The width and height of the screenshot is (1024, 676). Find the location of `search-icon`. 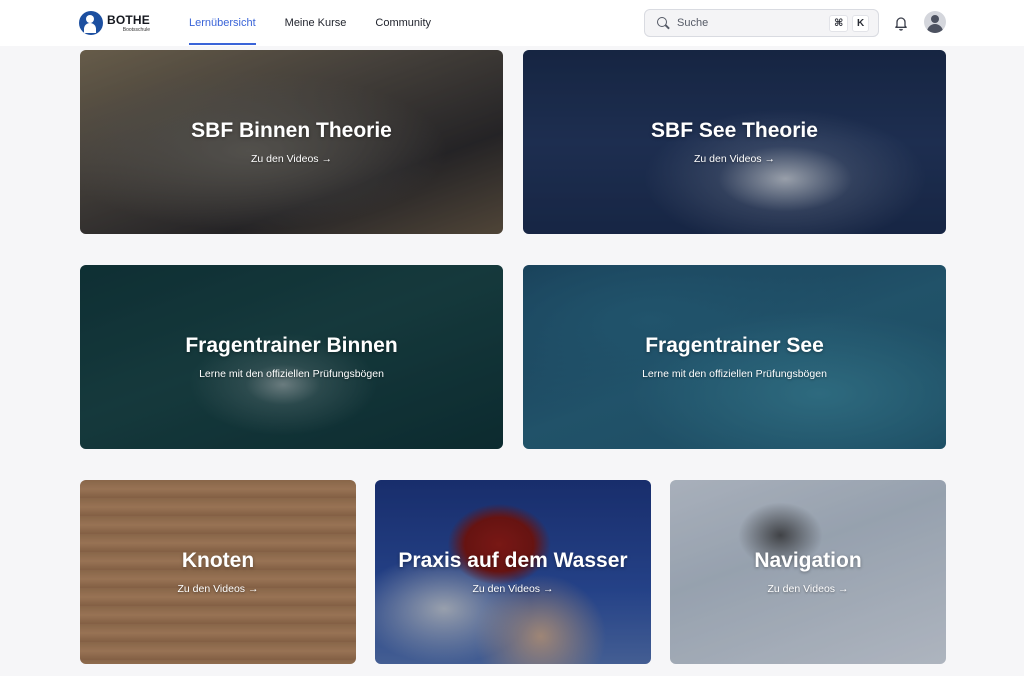

search-icon is located at coordinates (663, 23).